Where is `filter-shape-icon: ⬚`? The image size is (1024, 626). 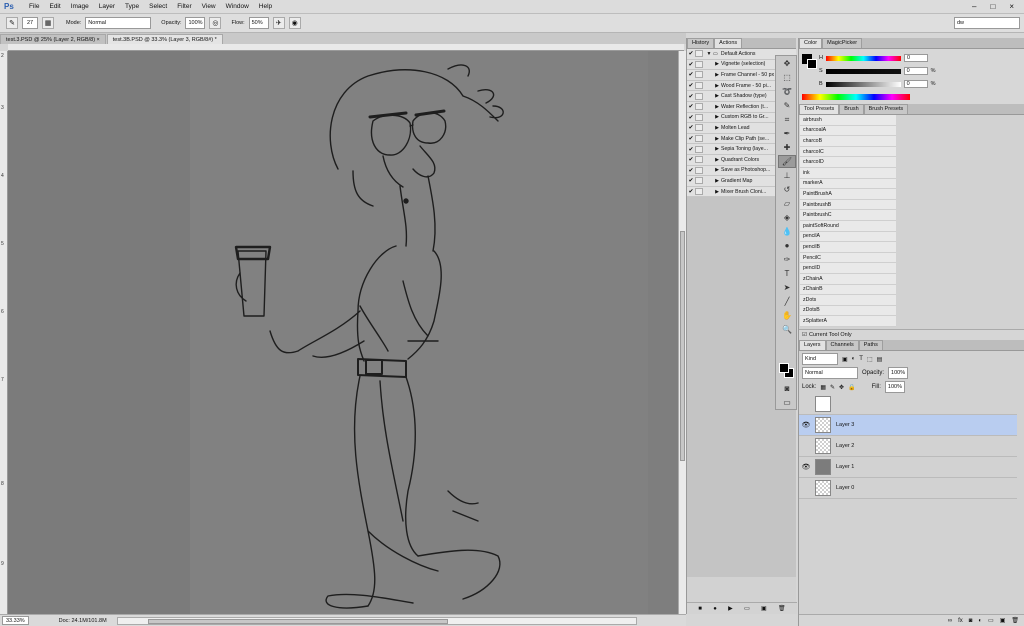
filter-shape-icon: ⬚ is located at coordinates (870, 359).